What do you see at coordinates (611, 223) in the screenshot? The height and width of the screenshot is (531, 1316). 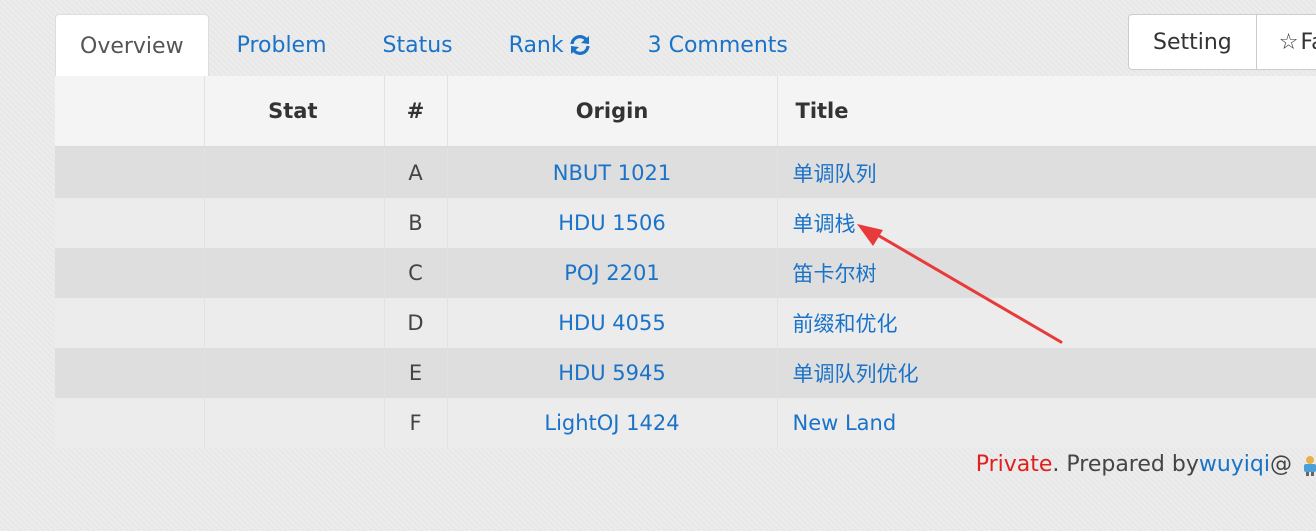 I see `problem-origin-link: HDU 1506` at bounding box center [611, 223].